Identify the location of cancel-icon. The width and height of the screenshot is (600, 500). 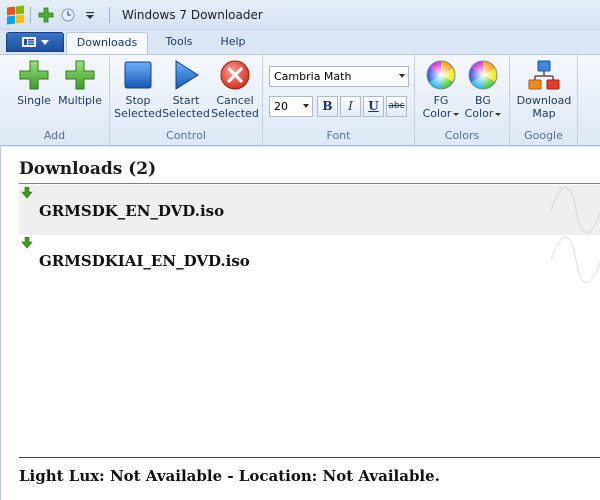
(235, 75).